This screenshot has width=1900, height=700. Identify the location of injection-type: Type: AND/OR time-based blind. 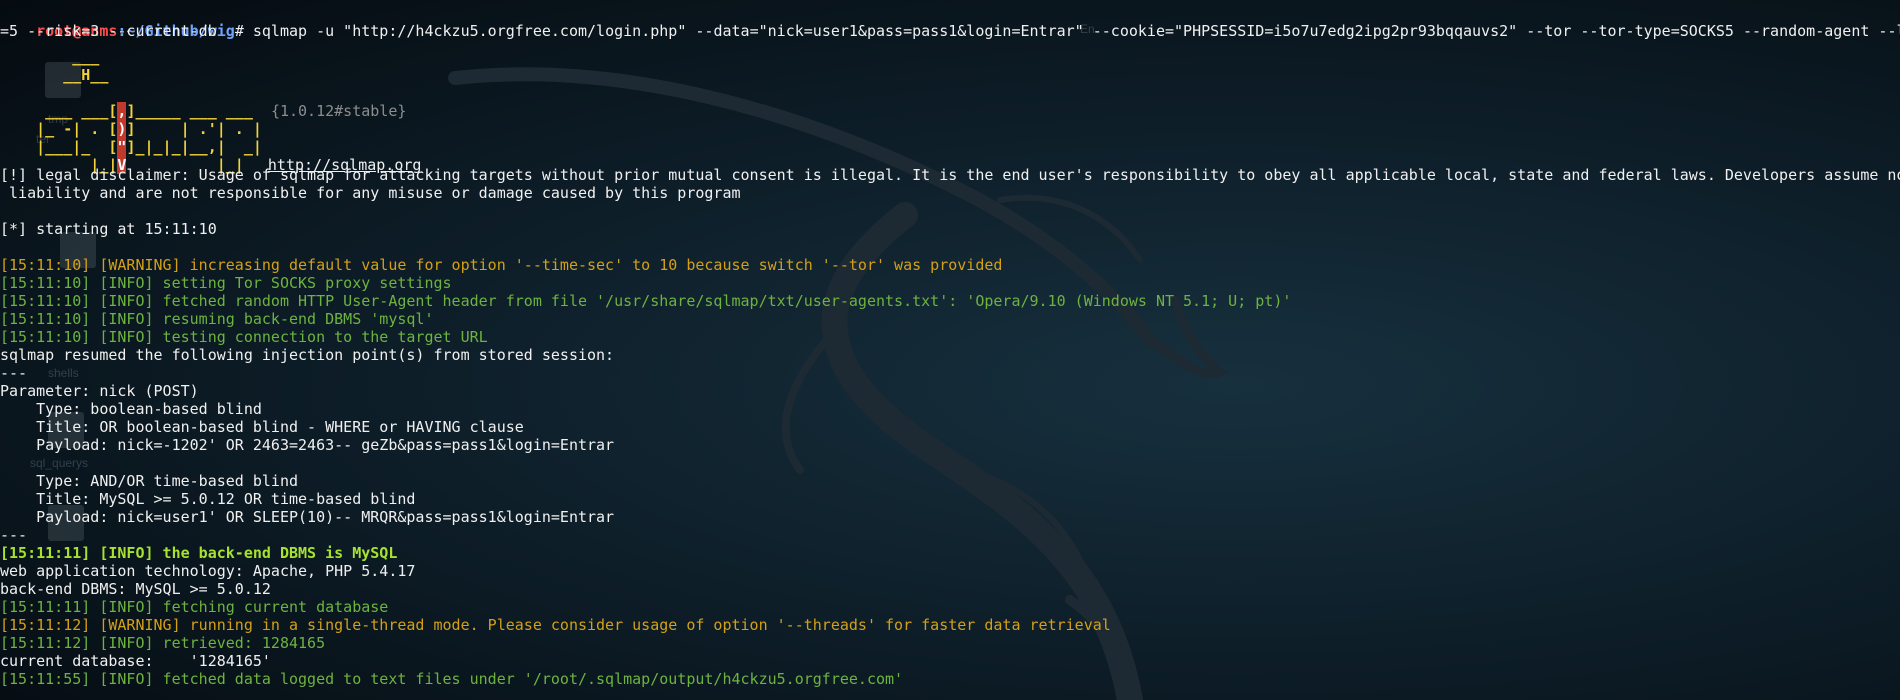
(149, 481).